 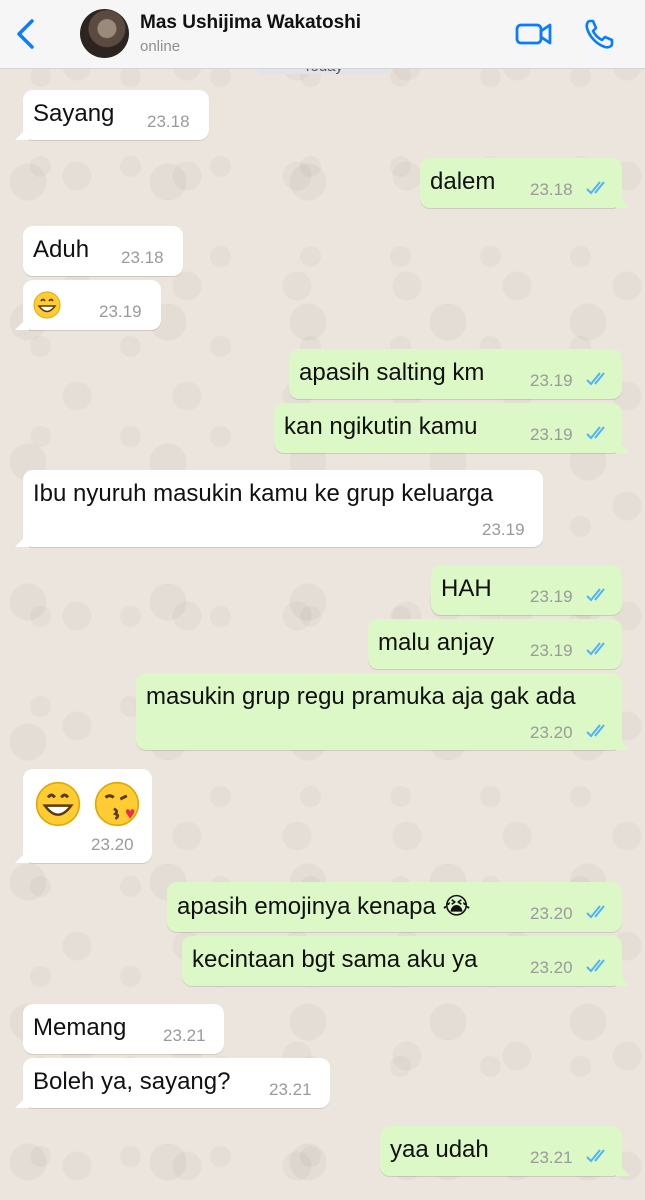 What do you see at coordinates (132, 1081) in the screenshot?
I see `message-text: Boleh ya, sayang?` at bounding box center [132, 1081].